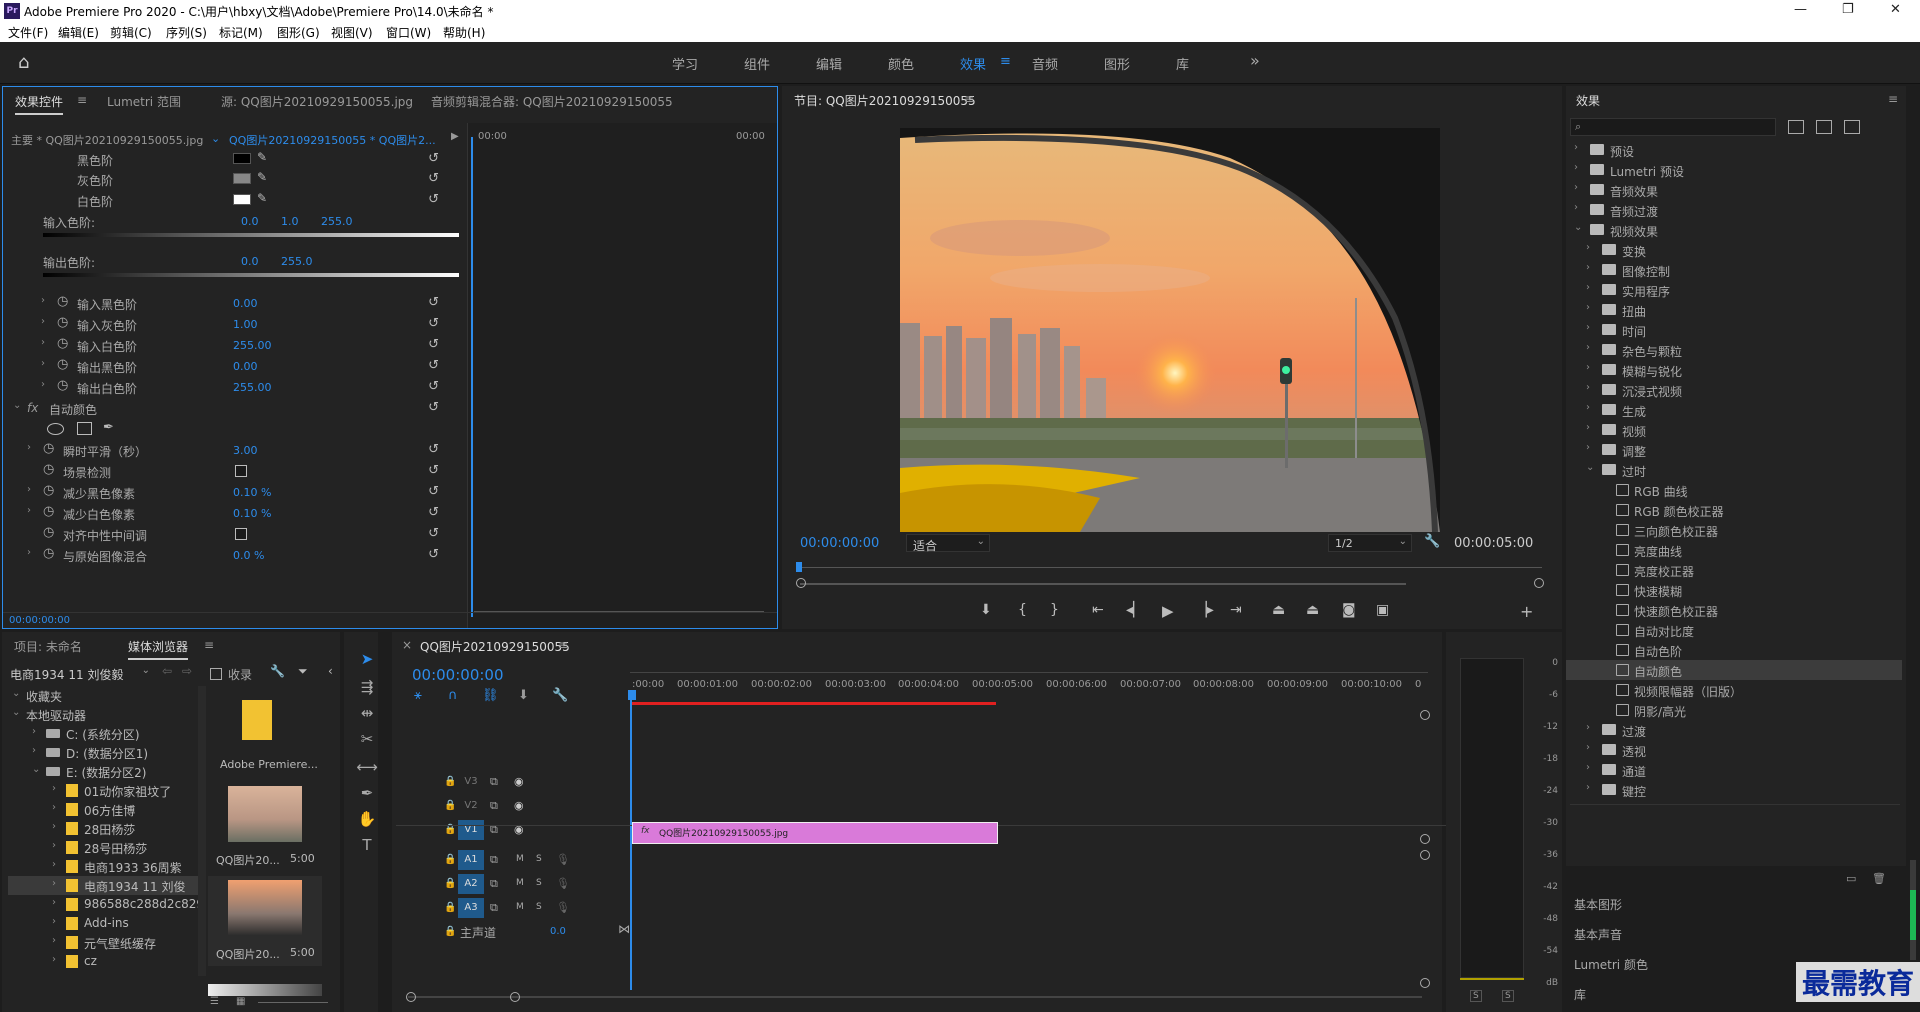  I want to click on ellipse-mask-icon, so click(55, 429).